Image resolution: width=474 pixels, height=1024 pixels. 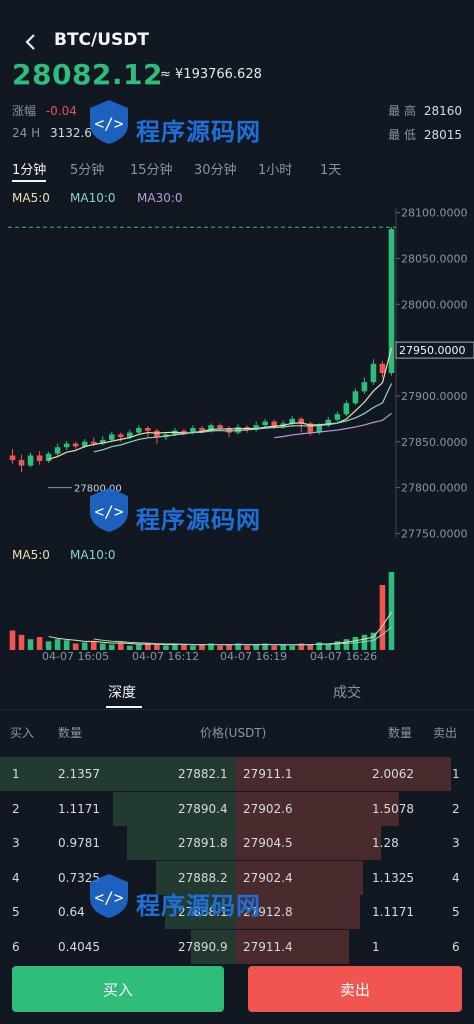 What do you see at coordinates (237, 43) in the screenshot?
I see `header: BTC/USDT` at bounding box center [237, 43].